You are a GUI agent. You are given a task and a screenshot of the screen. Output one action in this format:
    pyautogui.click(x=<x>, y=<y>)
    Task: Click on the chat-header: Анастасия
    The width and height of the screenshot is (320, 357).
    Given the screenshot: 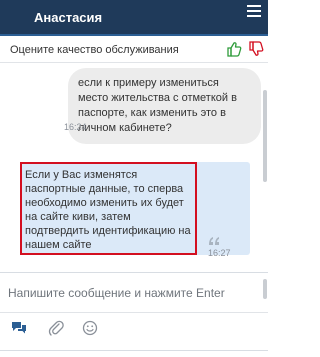 What is the action you would take?
    pyautogui.click(x=134, y=18)
    